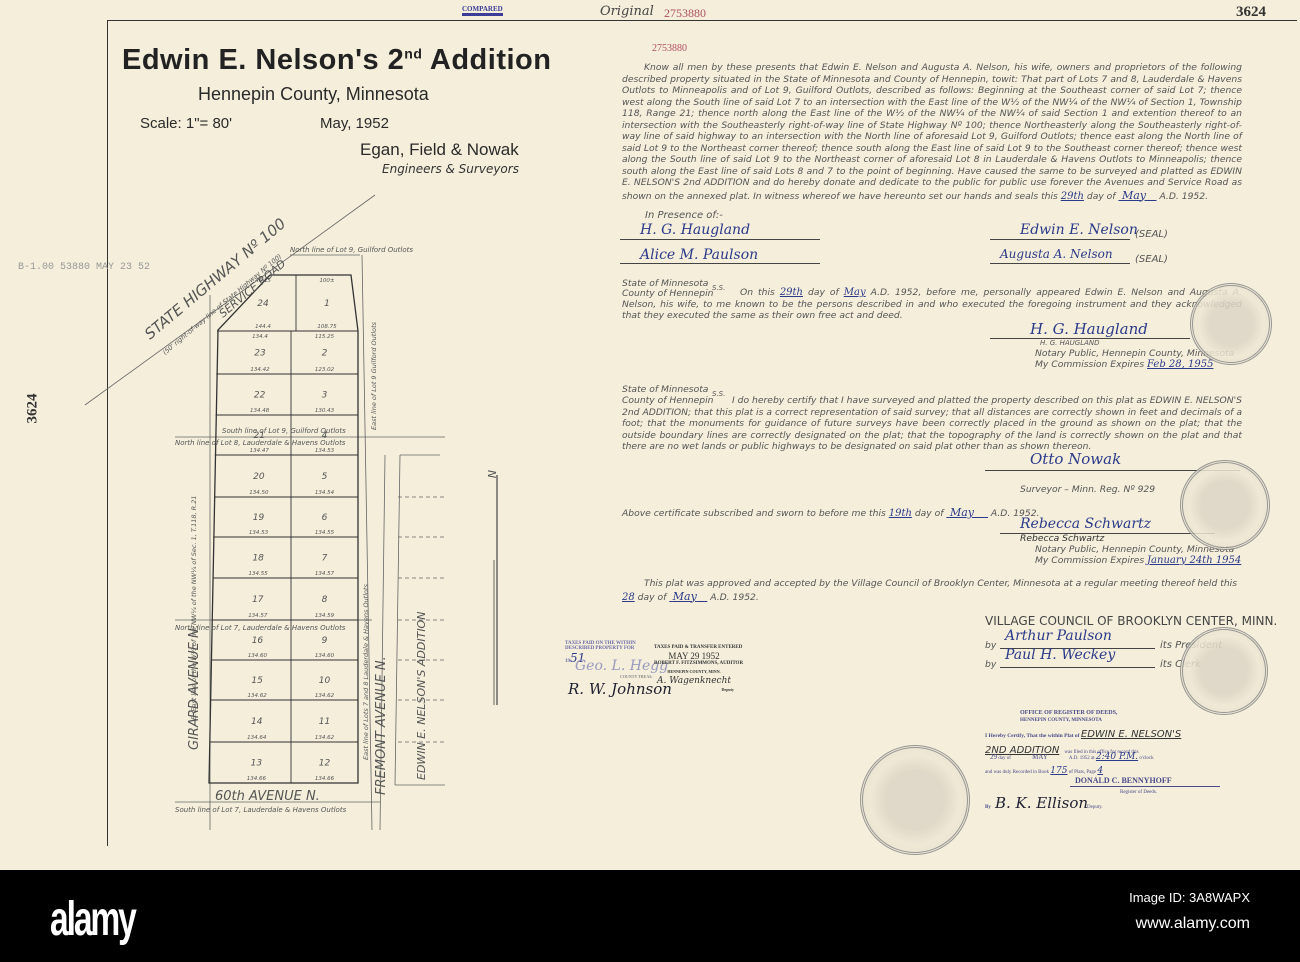 The height and width of the screenshot is (962, 1300). What do you see at coordinates (1088, 489) in the screenshot?
I see `surveyor-title: Surveyor – Minn. Reg. Nº 929` at bounding box center [1088, 489].